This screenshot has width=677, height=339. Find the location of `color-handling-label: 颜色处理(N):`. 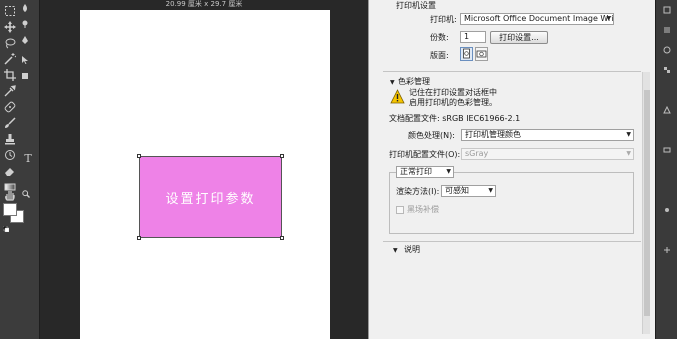

color-handling-label: 颜色处理(N): is located at coordinates (431, 135).